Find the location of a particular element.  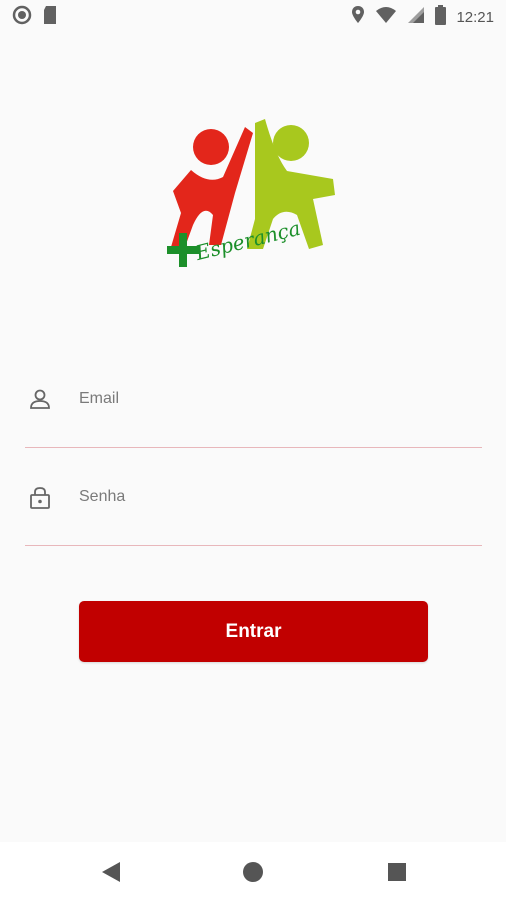

circle-notification-icon is located at coordinates (22, 17).